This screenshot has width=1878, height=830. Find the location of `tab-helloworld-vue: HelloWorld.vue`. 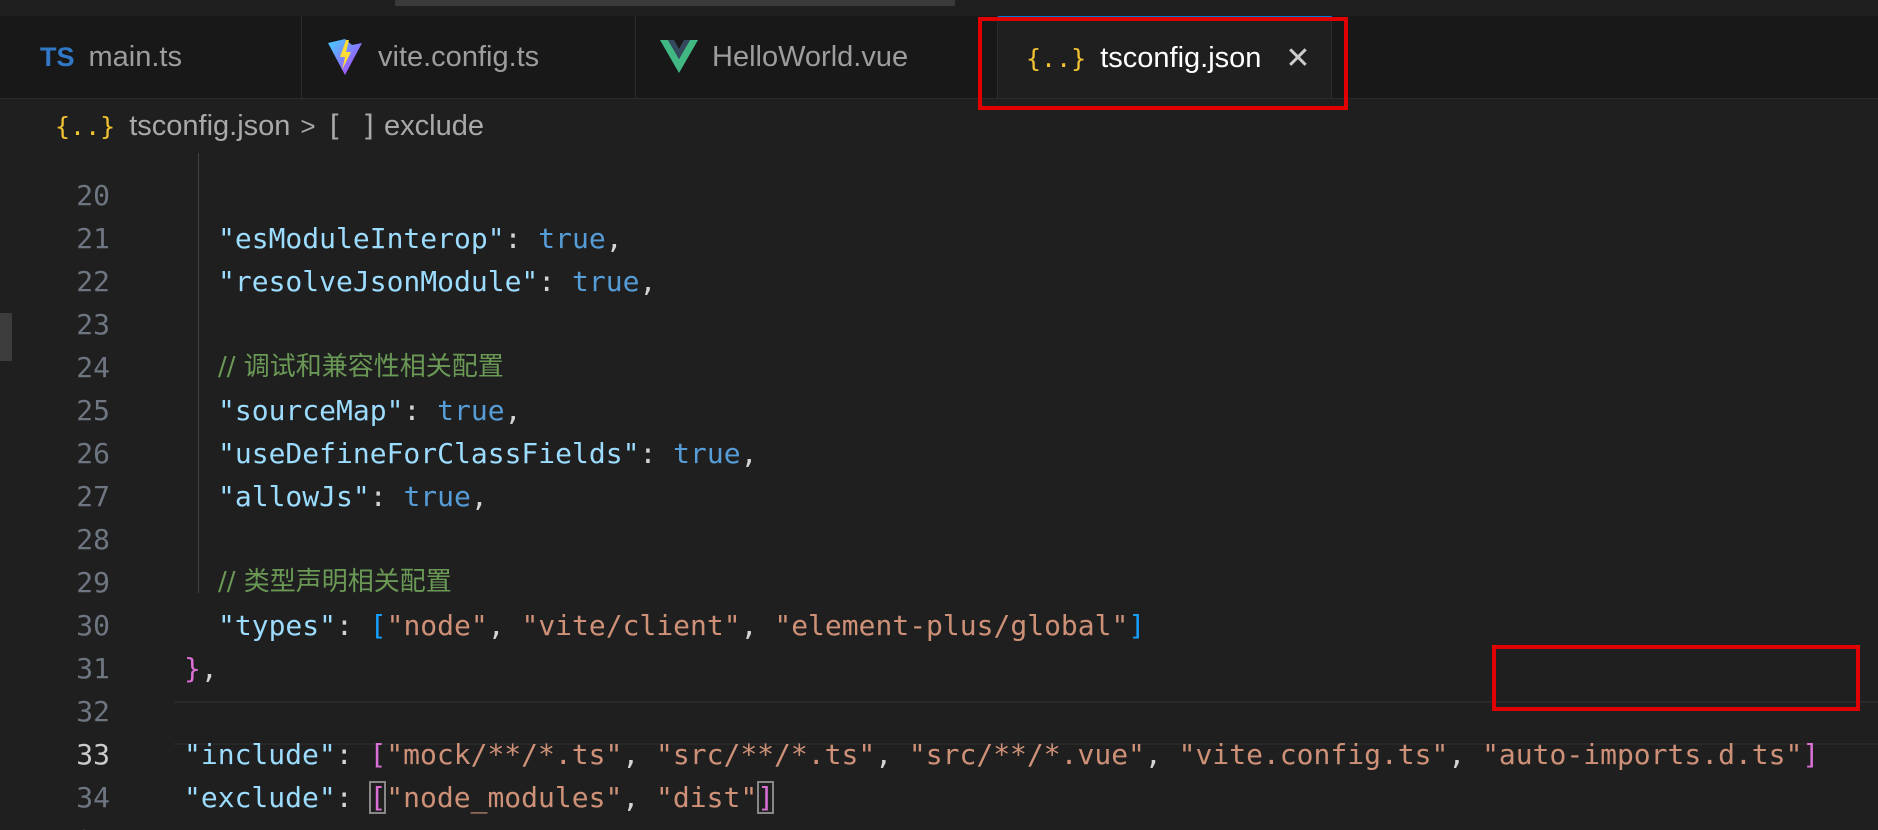

tab-helloworld-vue: HelloWorld.vue is located at coordinates (817, 57).